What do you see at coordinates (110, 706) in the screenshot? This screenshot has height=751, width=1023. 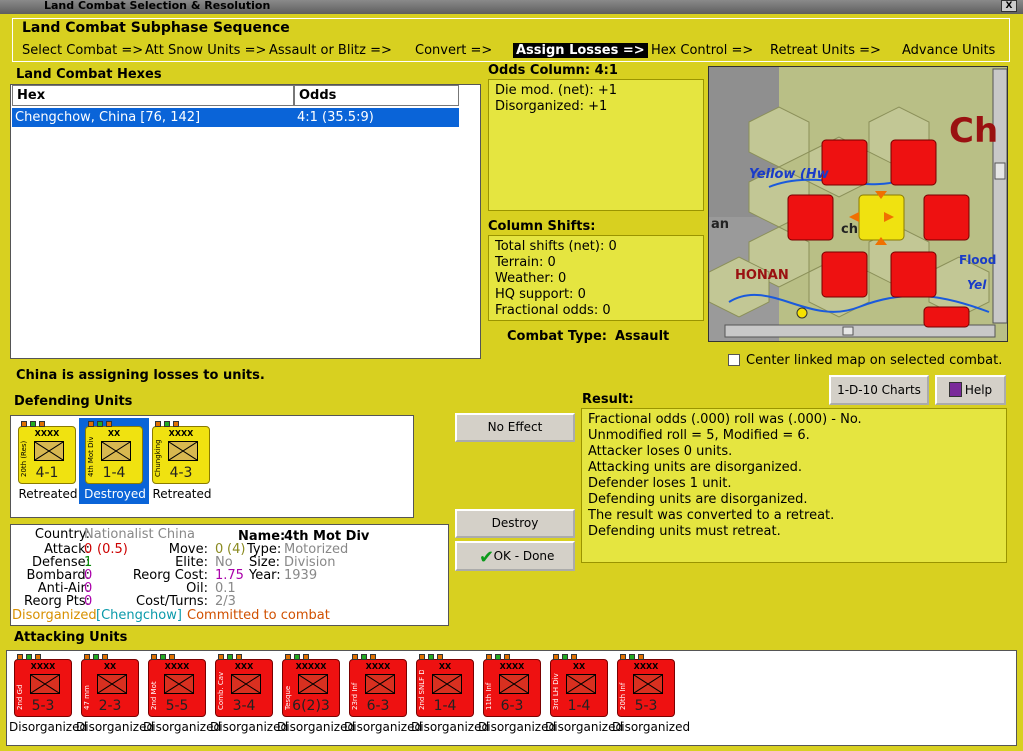 I see `unit-strength: 2-3` at bounding box center [110, 706].